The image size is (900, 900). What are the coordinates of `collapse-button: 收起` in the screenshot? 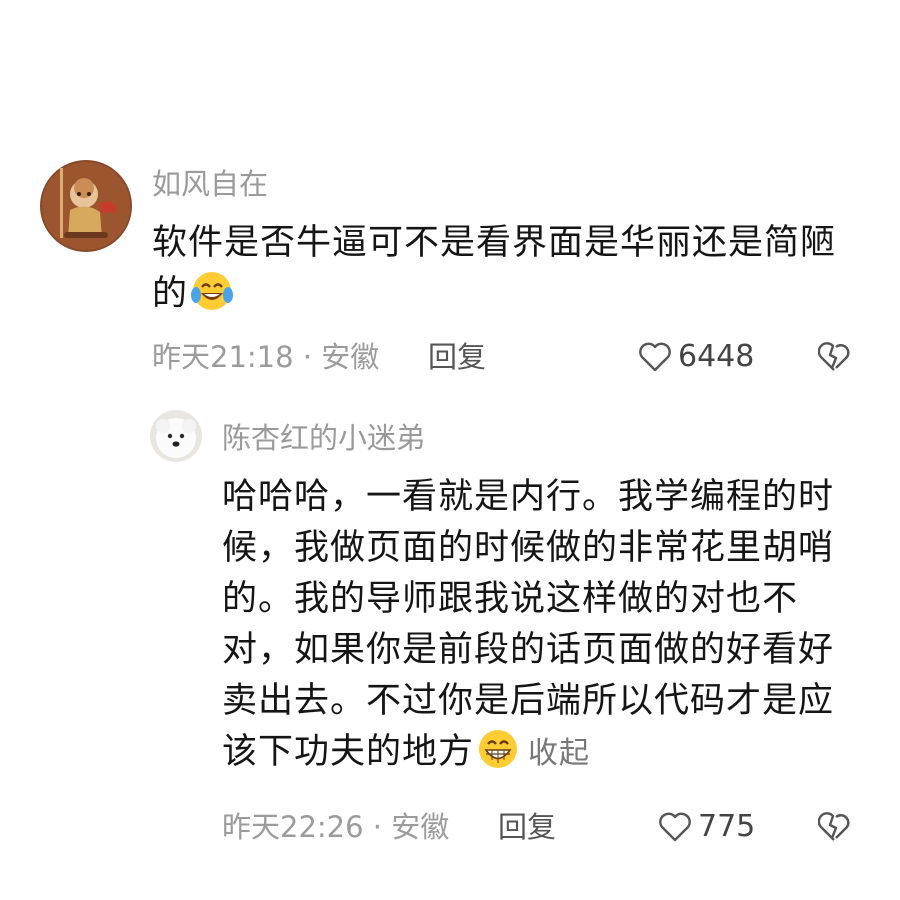 It's located at (559, 753).